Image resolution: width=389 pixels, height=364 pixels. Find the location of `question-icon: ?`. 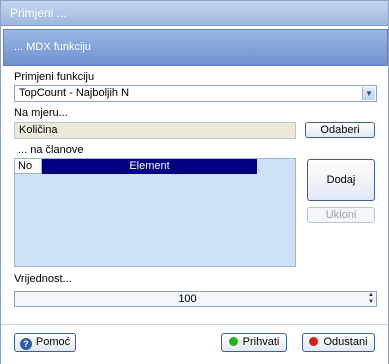

question-icon: ? is located at coordinates (25, 344).